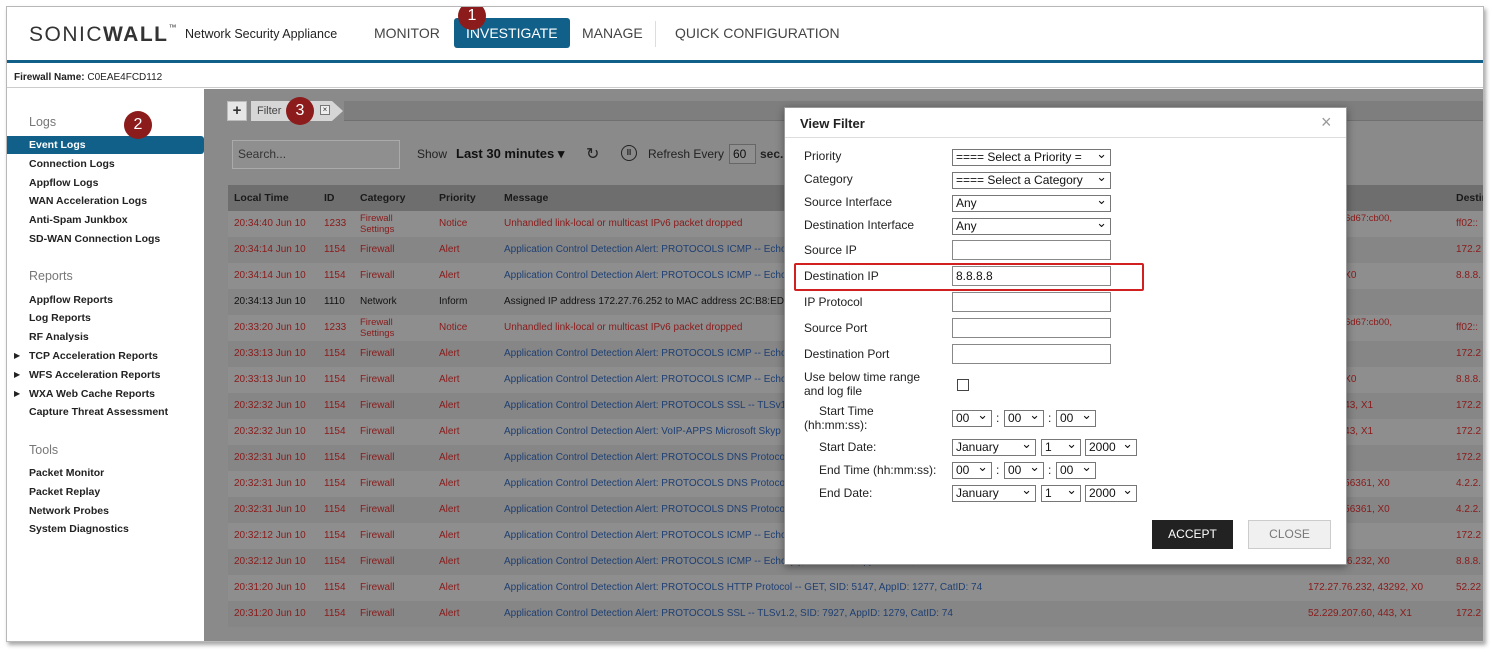  I want to click on cell-destination: 8.8.8., so click(1469, 379).